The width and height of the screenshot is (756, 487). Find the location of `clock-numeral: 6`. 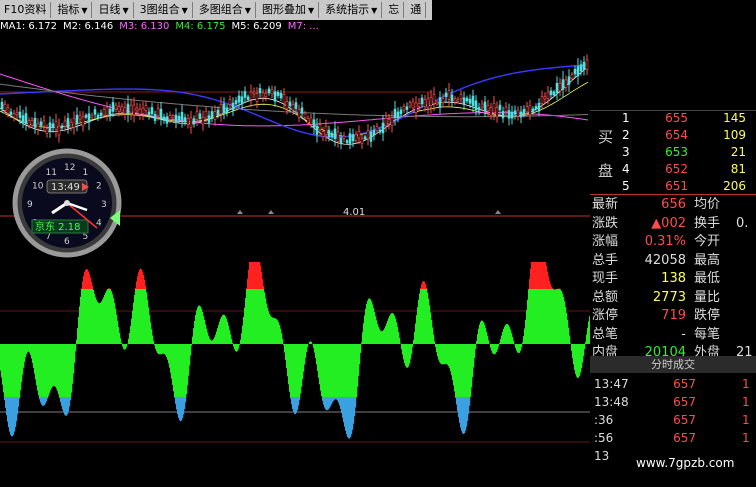

clock-numeral: 6 is located at coordinates (67, 242).